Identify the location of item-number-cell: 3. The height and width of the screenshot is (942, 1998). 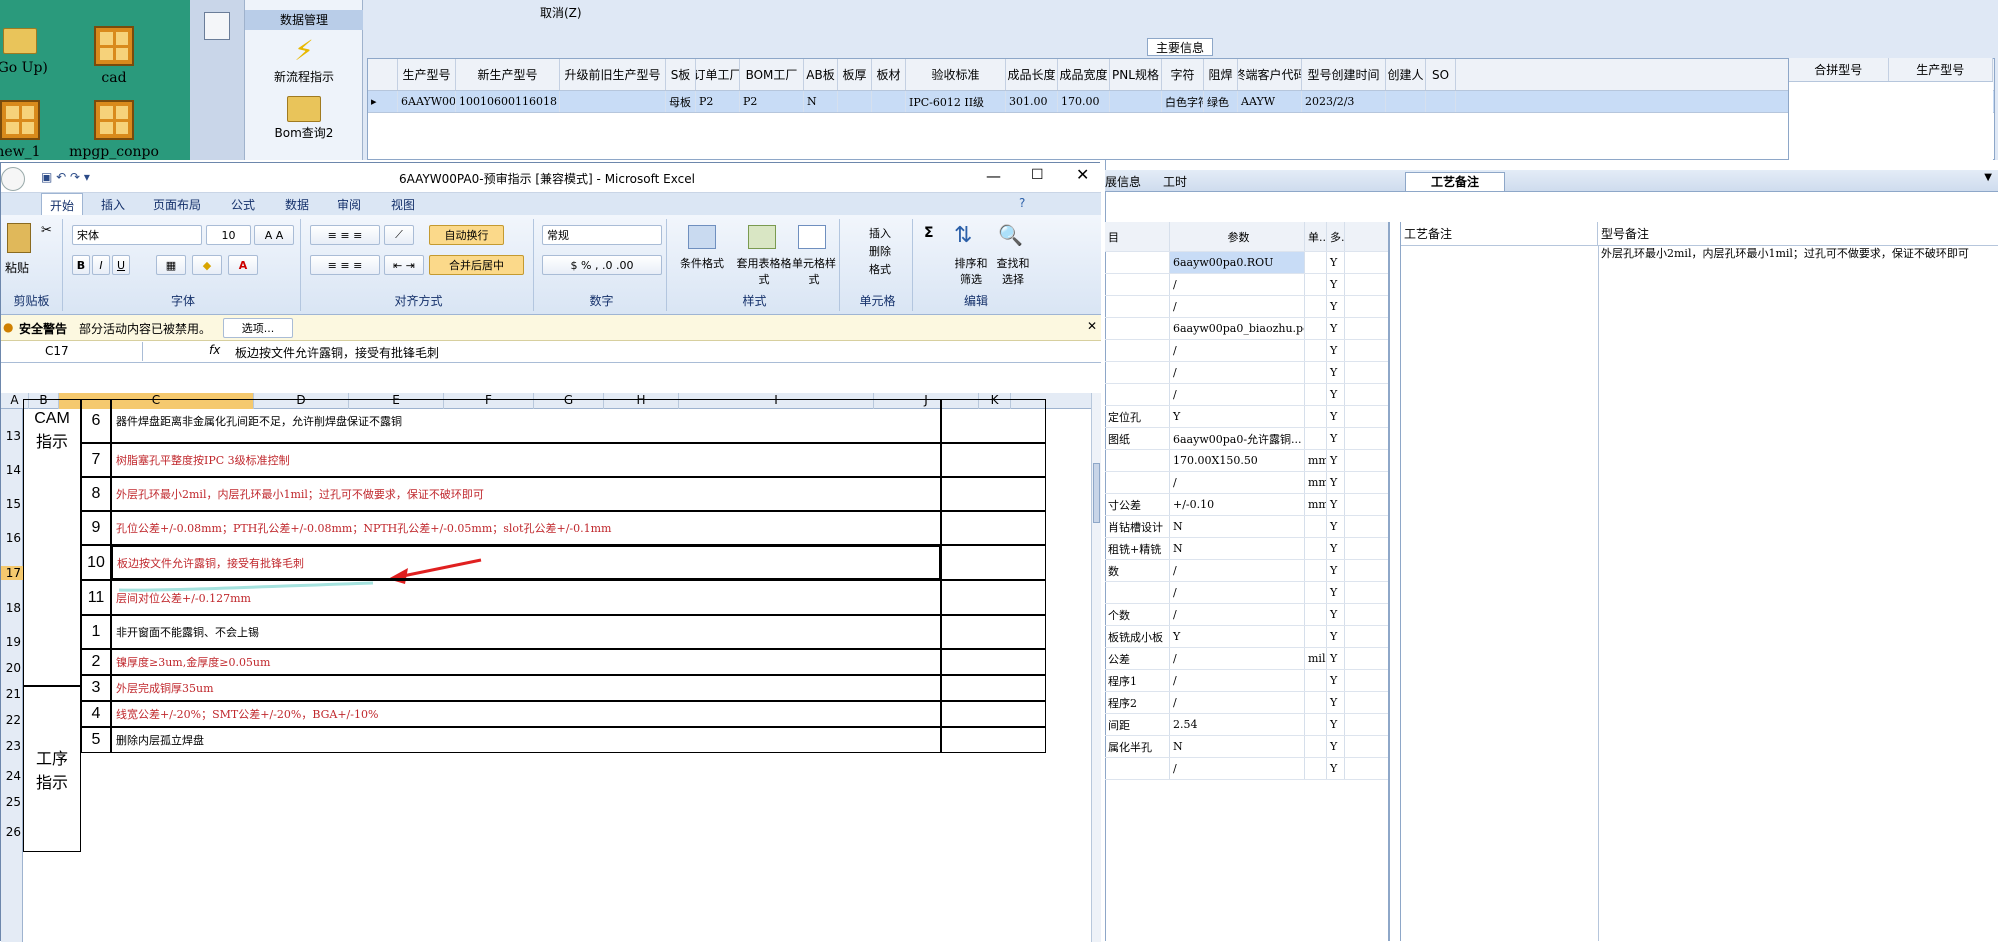
(96, 688).